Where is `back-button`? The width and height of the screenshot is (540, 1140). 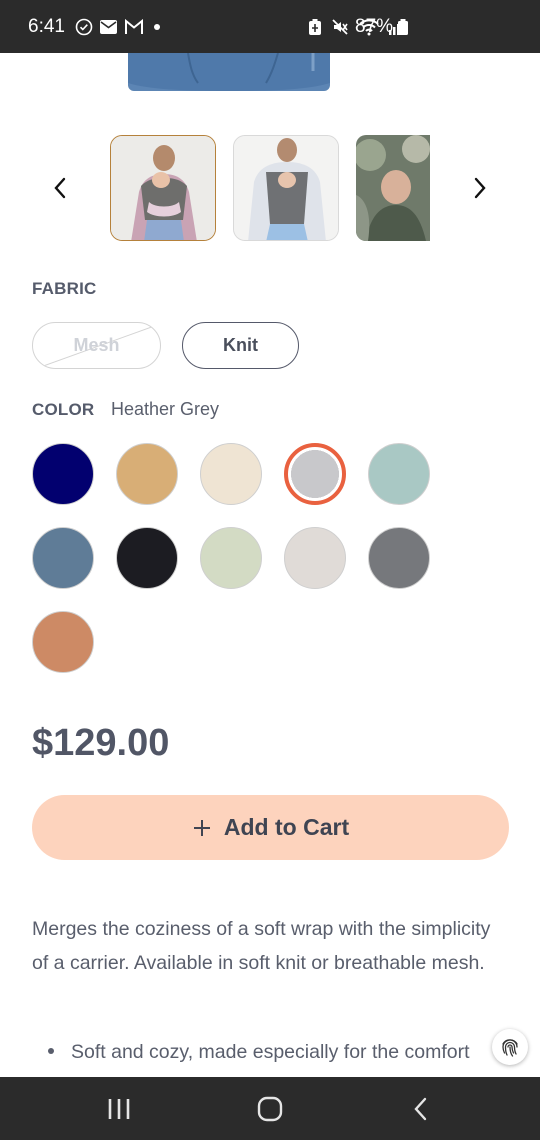 back-button is located at coordinates (421, 1109).